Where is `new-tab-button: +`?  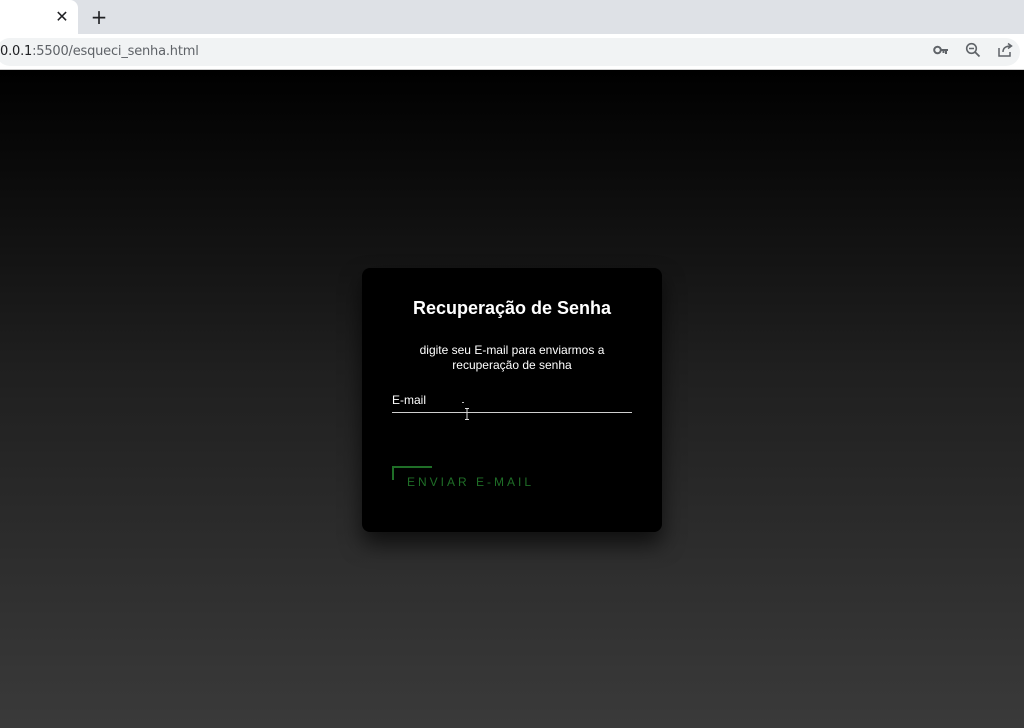
new-tab-button: + is located at coordinates (99, 17).